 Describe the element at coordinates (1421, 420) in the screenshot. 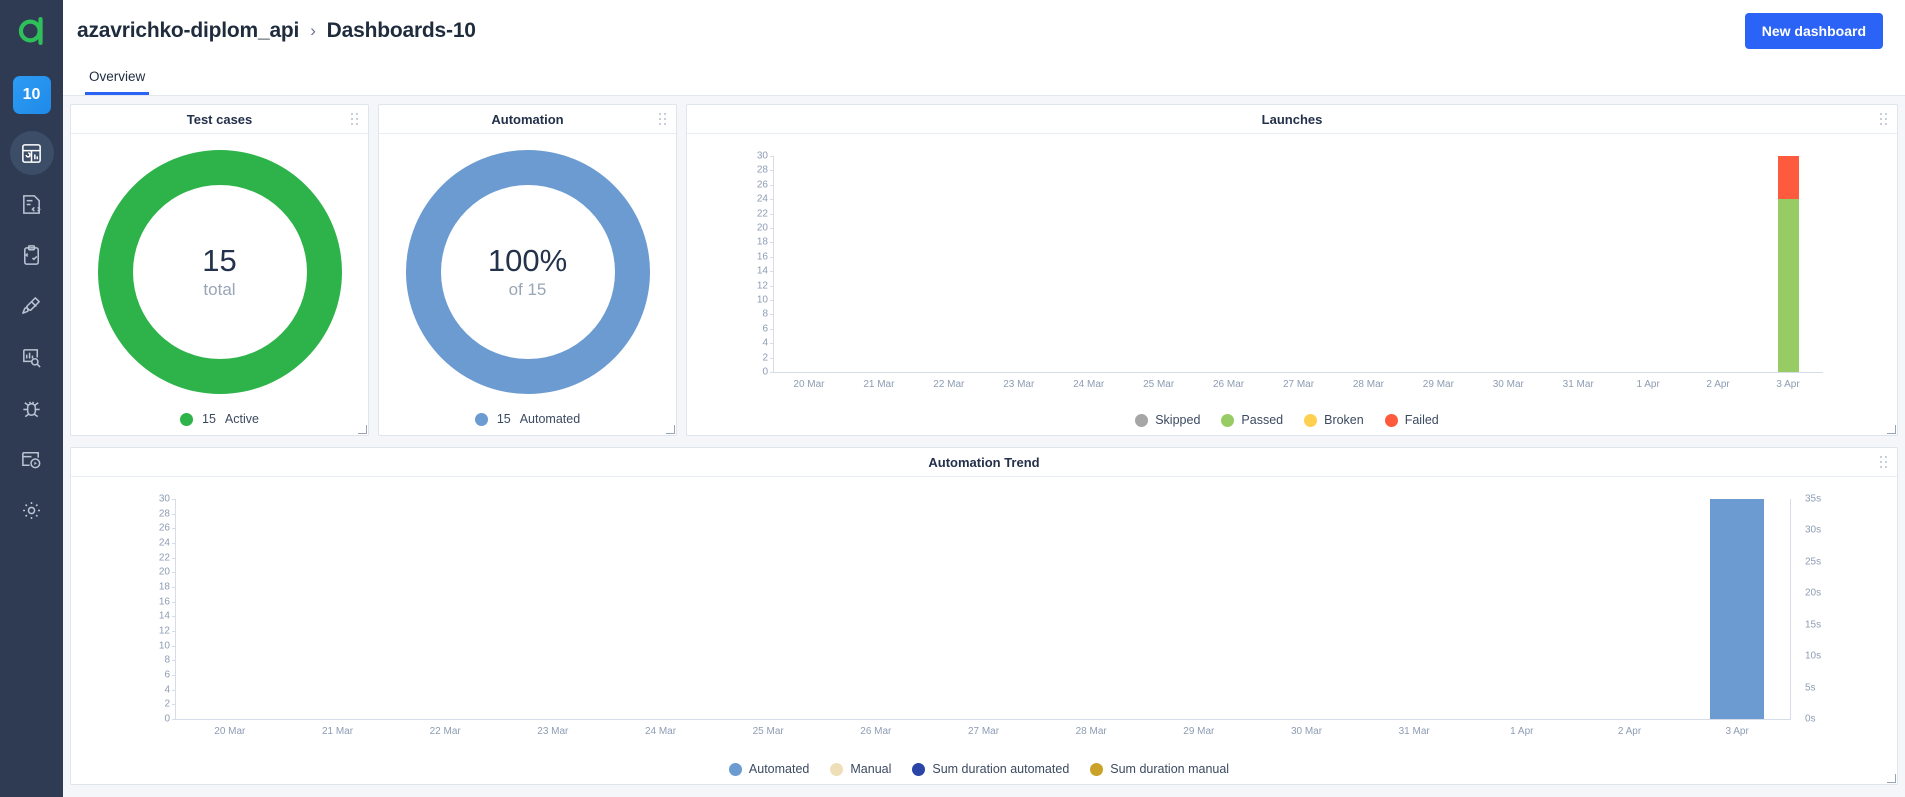

I see `legend-label: Failed` at that location.